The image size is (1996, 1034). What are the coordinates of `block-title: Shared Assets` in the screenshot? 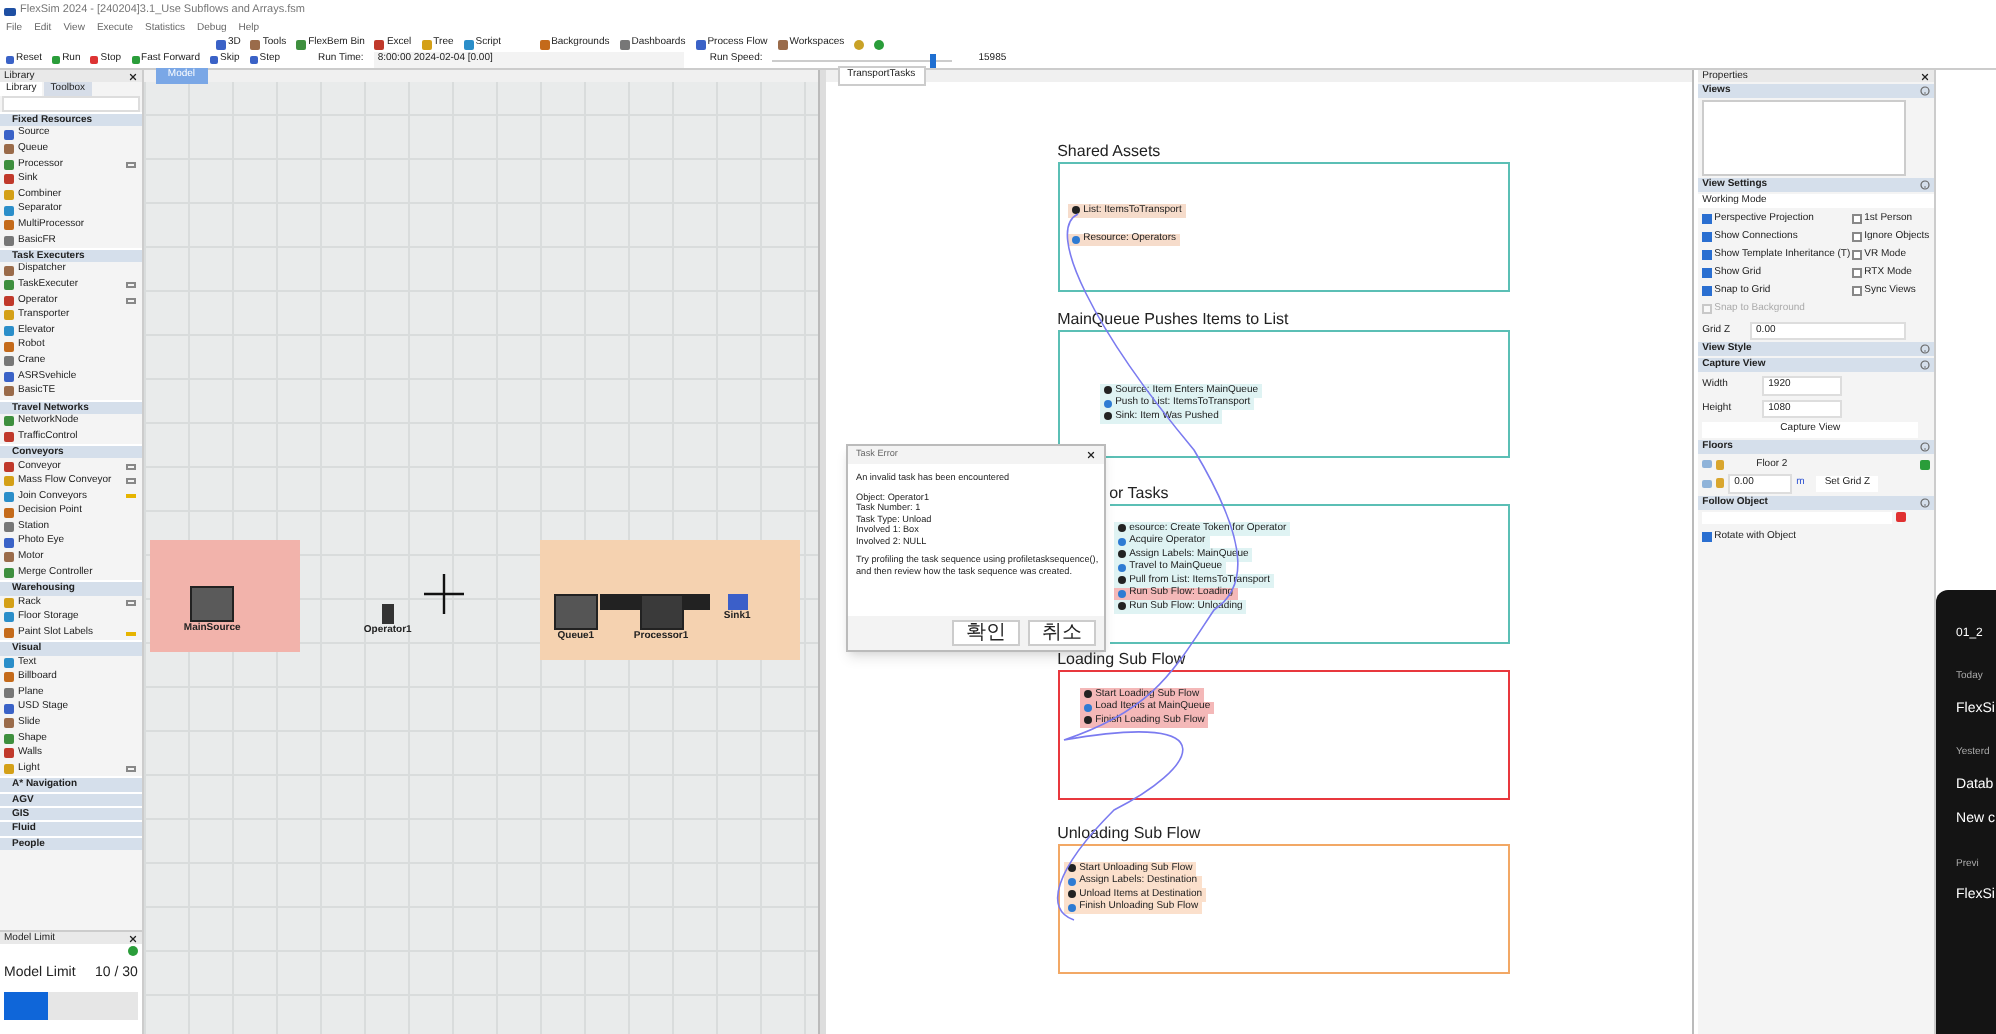 It's located at (1110, 151).